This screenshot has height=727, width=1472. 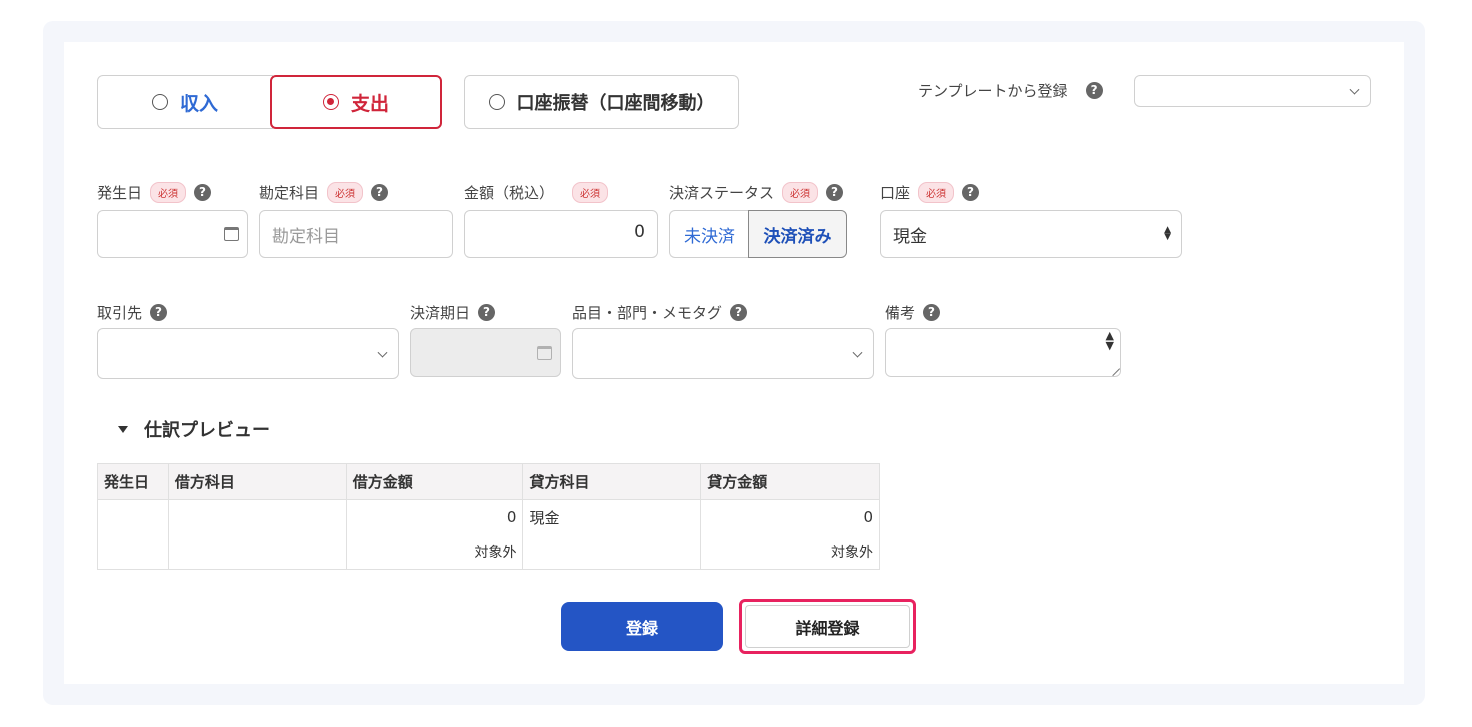 I want to click on date-cell, so click(x=133, y=517).